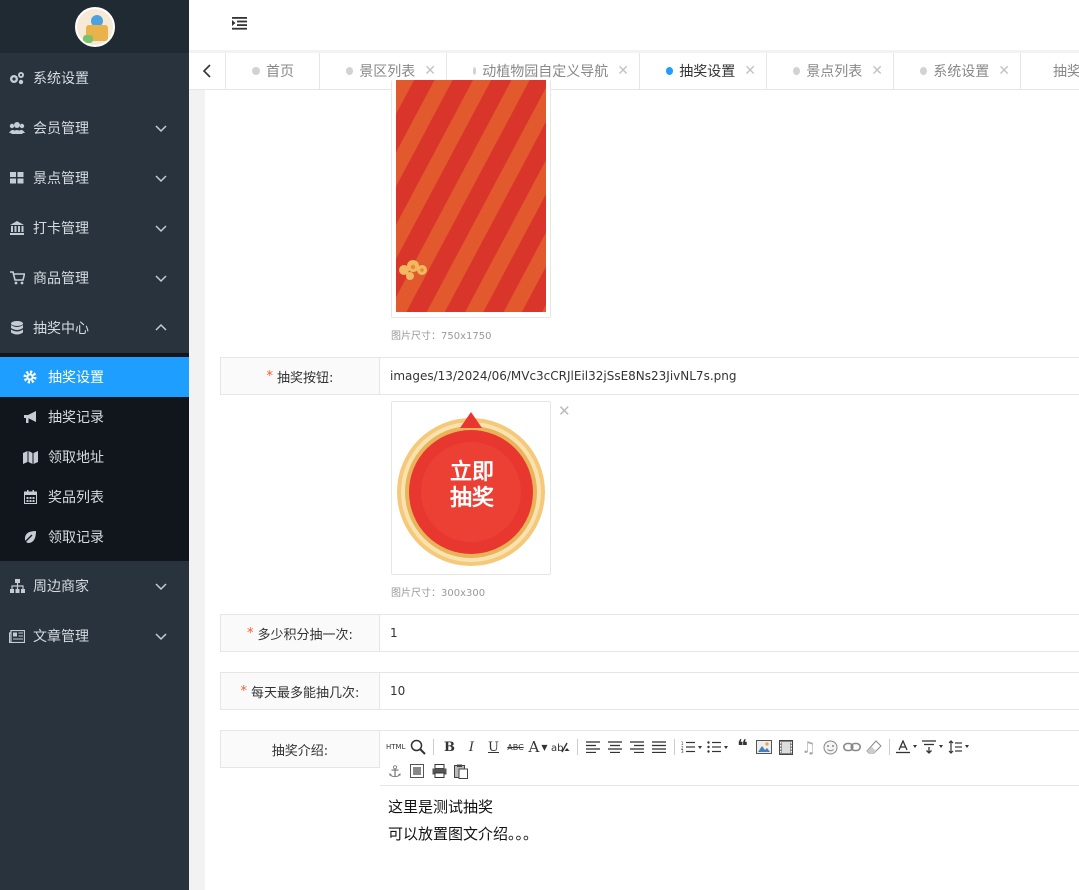  I want to click on paste-icon, so click(461, 771).